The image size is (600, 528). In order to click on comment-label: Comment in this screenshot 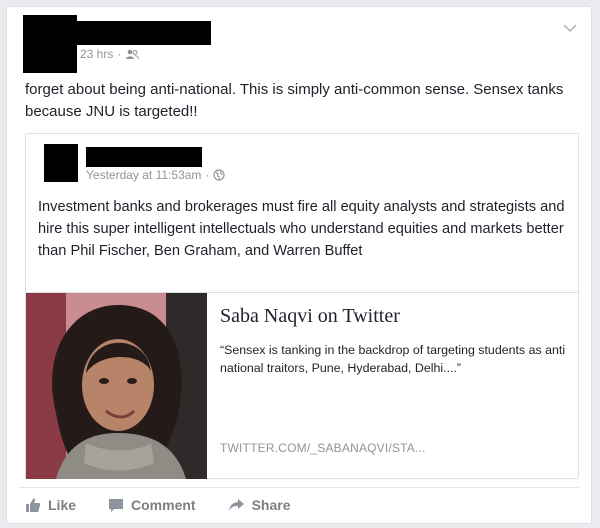, I will do `click(163, 505)`.